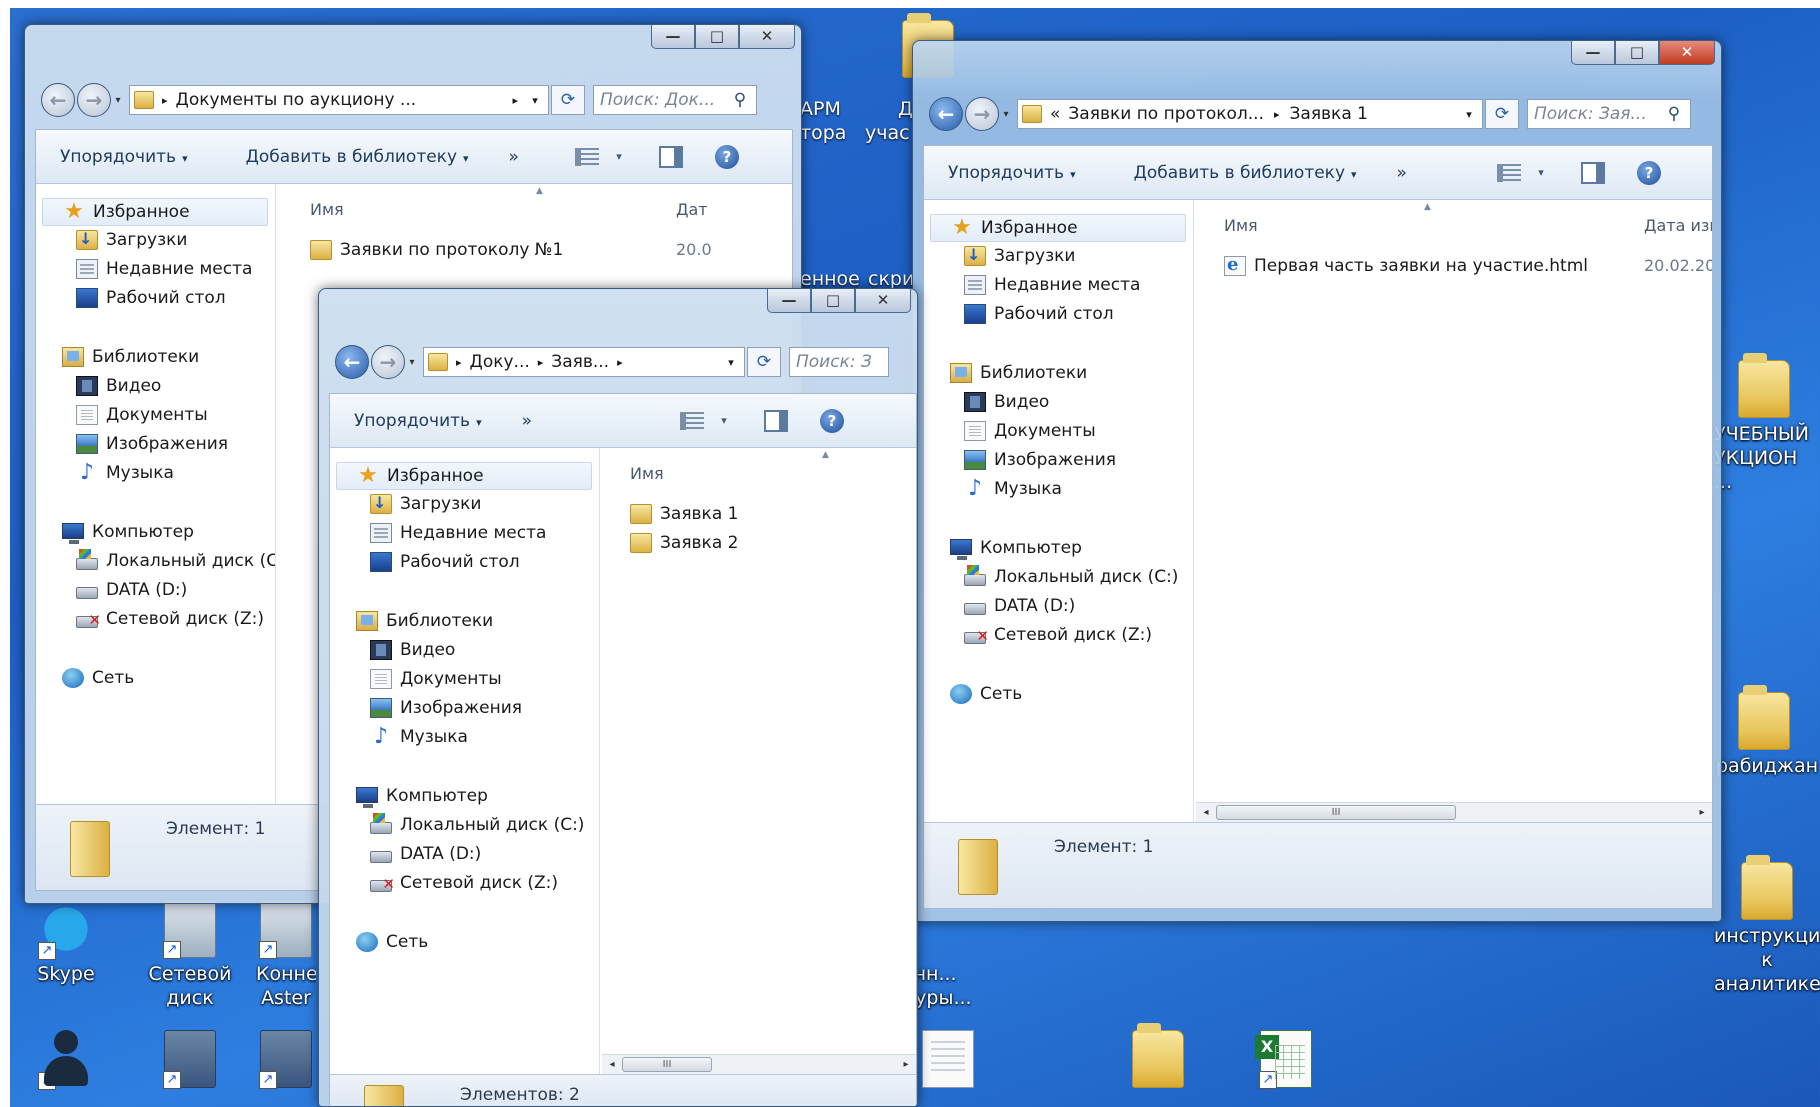  Describe the element at coordinates (190, 1061) in the screenshot. I see `desktop-icon-setup: ↗` at that location.